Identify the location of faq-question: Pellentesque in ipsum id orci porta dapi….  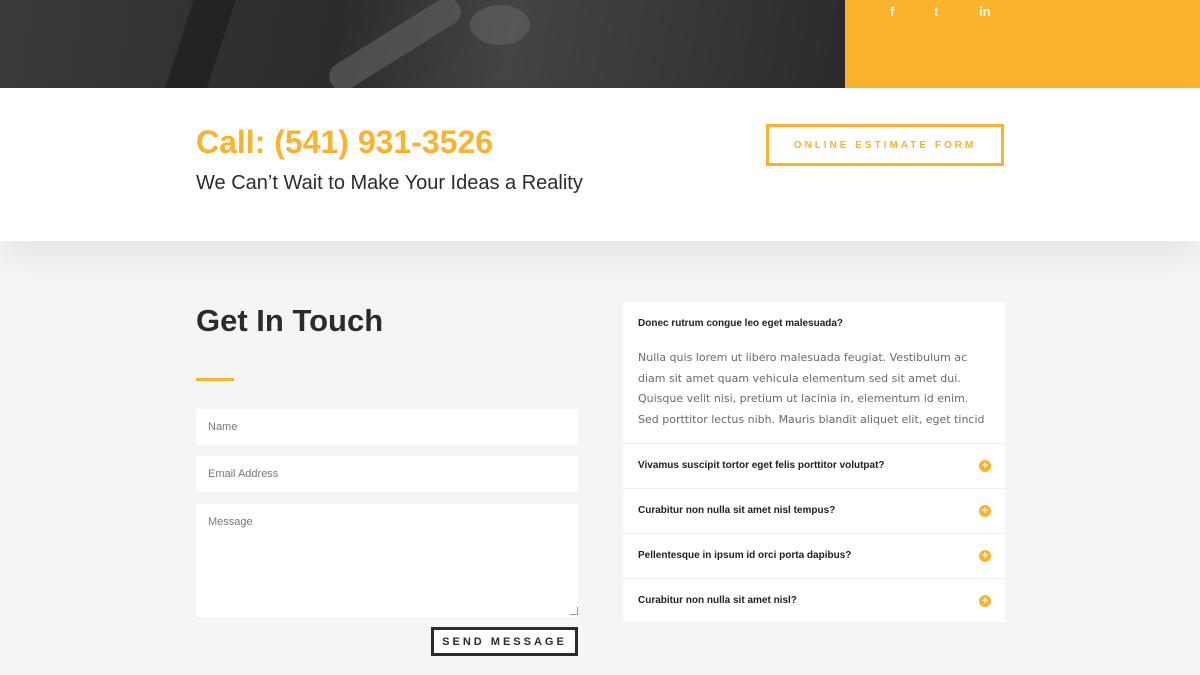
(745, 555).